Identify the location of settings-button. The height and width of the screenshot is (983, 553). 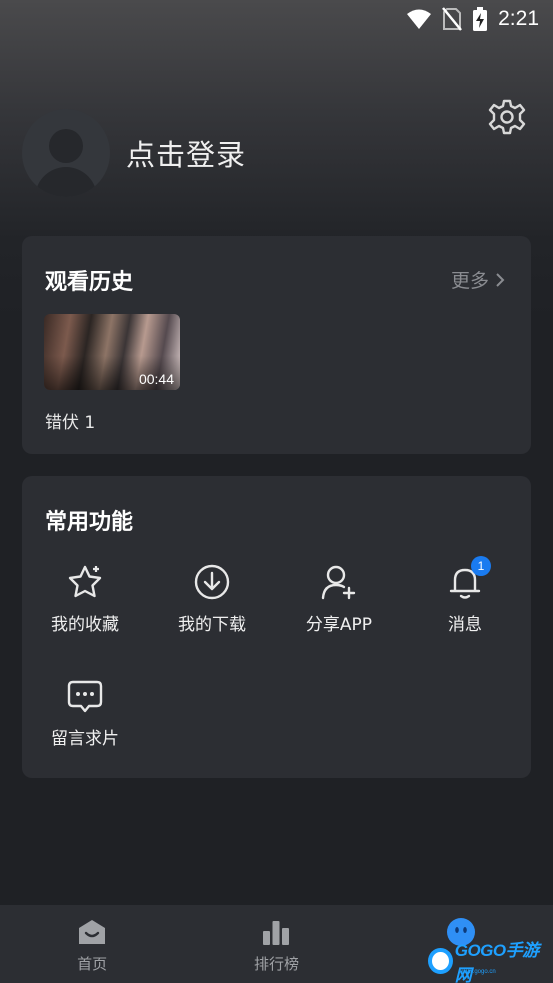
(507, 117).